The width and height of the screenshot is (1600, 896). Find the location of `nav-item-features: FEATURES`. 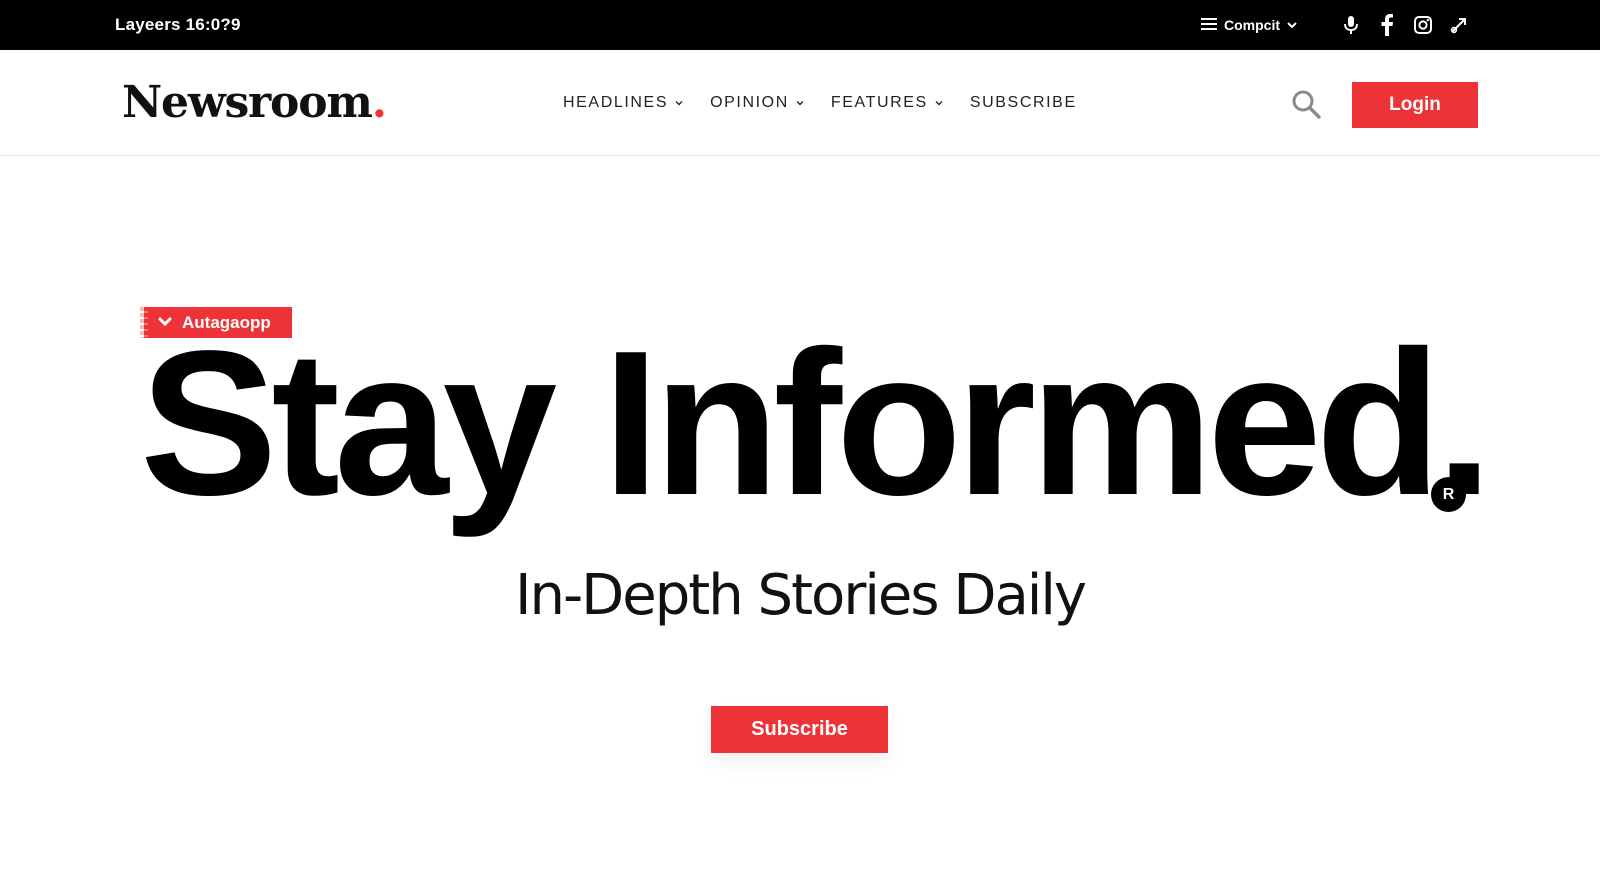

nav-item-features: FEATURES is located at coordinates (887, 103).